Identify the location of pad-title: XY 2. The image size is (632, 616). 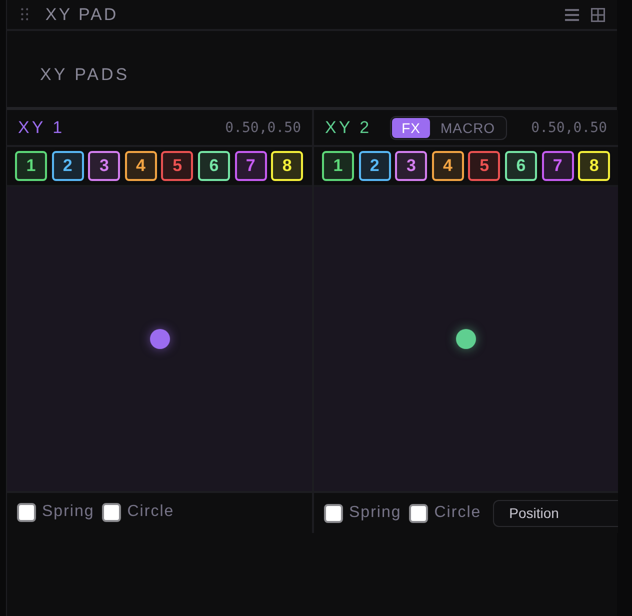
(348, 128).